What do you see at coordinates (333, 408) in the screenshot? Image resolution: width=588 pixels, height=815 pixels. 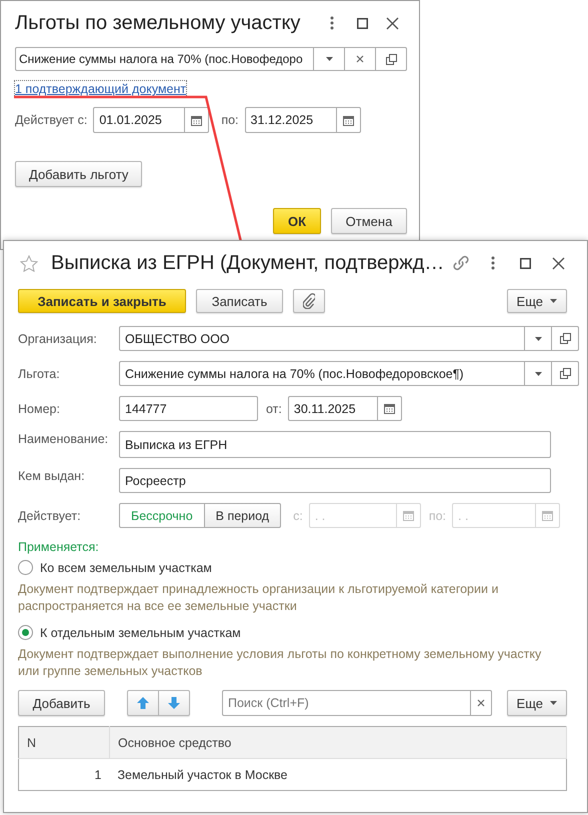 I see `date-field: 30.11.2025` at bounding box center [333, 408].